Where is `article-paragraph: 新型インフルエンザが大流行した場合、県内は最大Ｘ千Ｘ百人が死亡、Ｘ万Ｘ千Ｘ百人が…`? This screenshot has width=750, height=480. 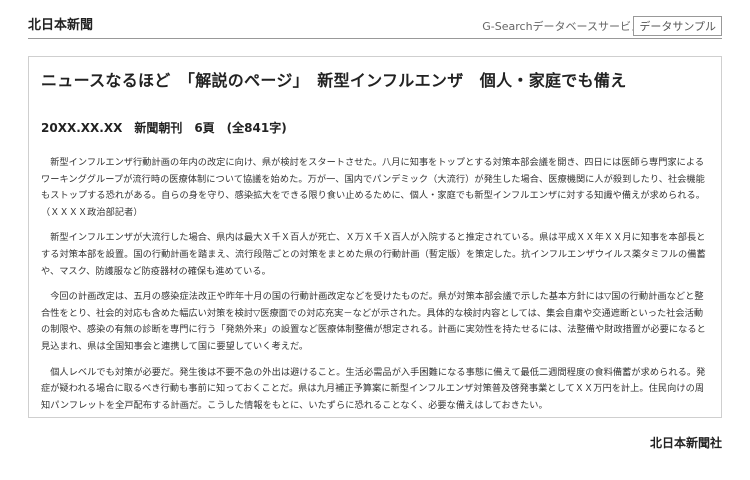 article-paragraph: 新型インフルエンザが大流行した場合、県内は最大Ｘ千Ｘ百人が死亡、Ｘ万Ｘ千Ｘ百人が… is located at coordinates (373, 254).